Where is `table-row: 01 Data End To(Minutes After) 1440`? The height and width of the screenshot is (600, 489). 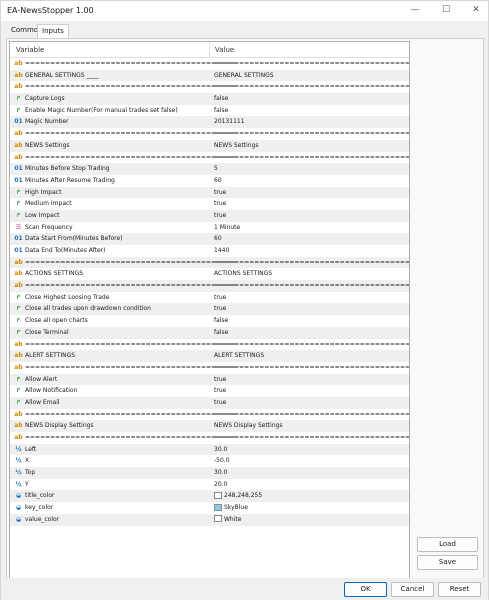
table-row: 01 Data End To(Minutes After) 1440 is located at coordinates (209, 251).